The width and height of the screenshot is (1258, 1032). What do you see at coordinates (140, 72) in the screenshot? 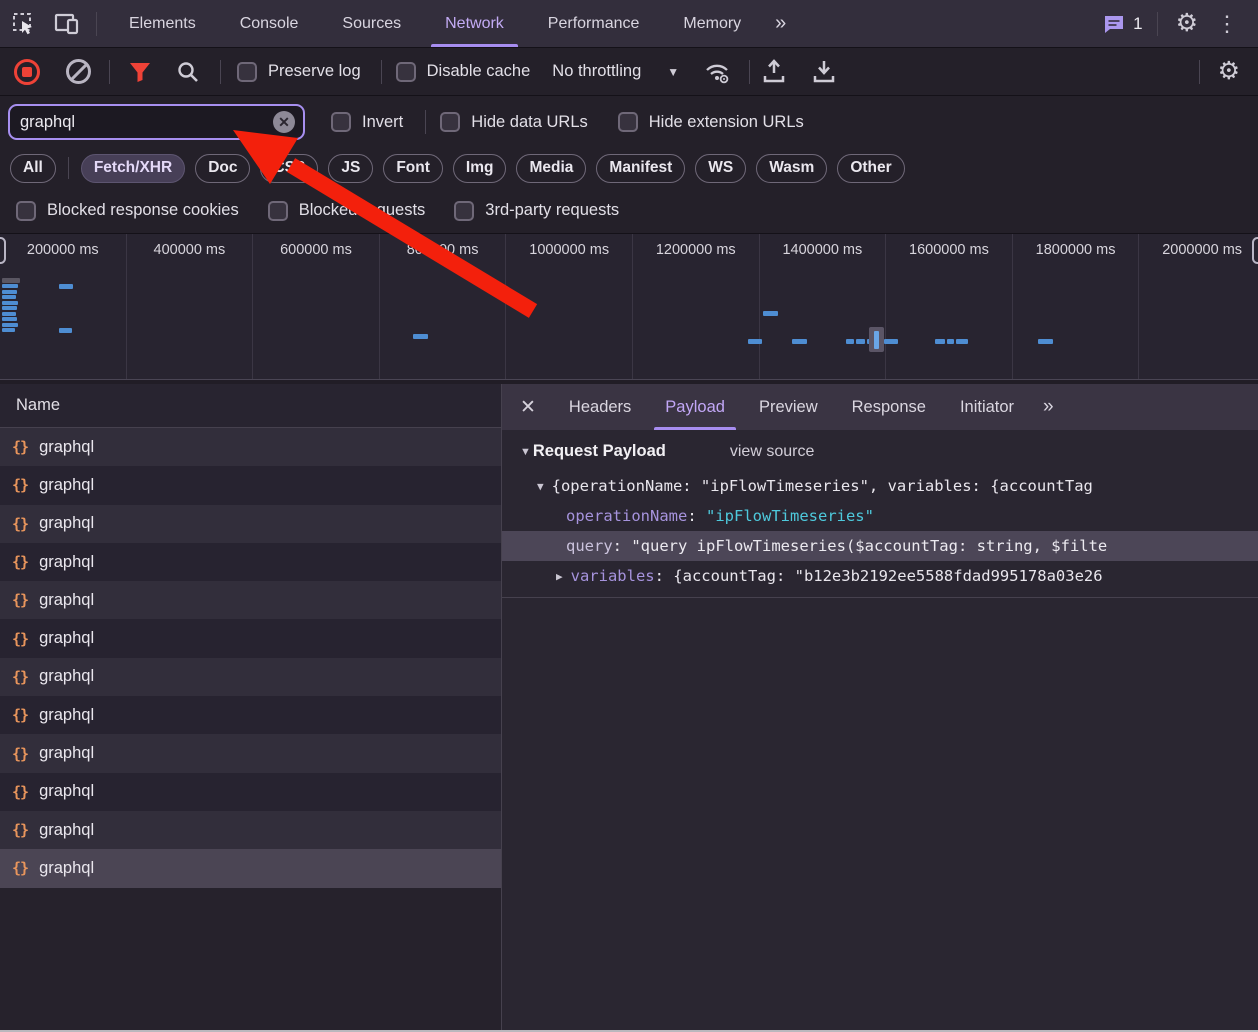
I see `filter-funnel-icon` at bounding box center [140, 72].